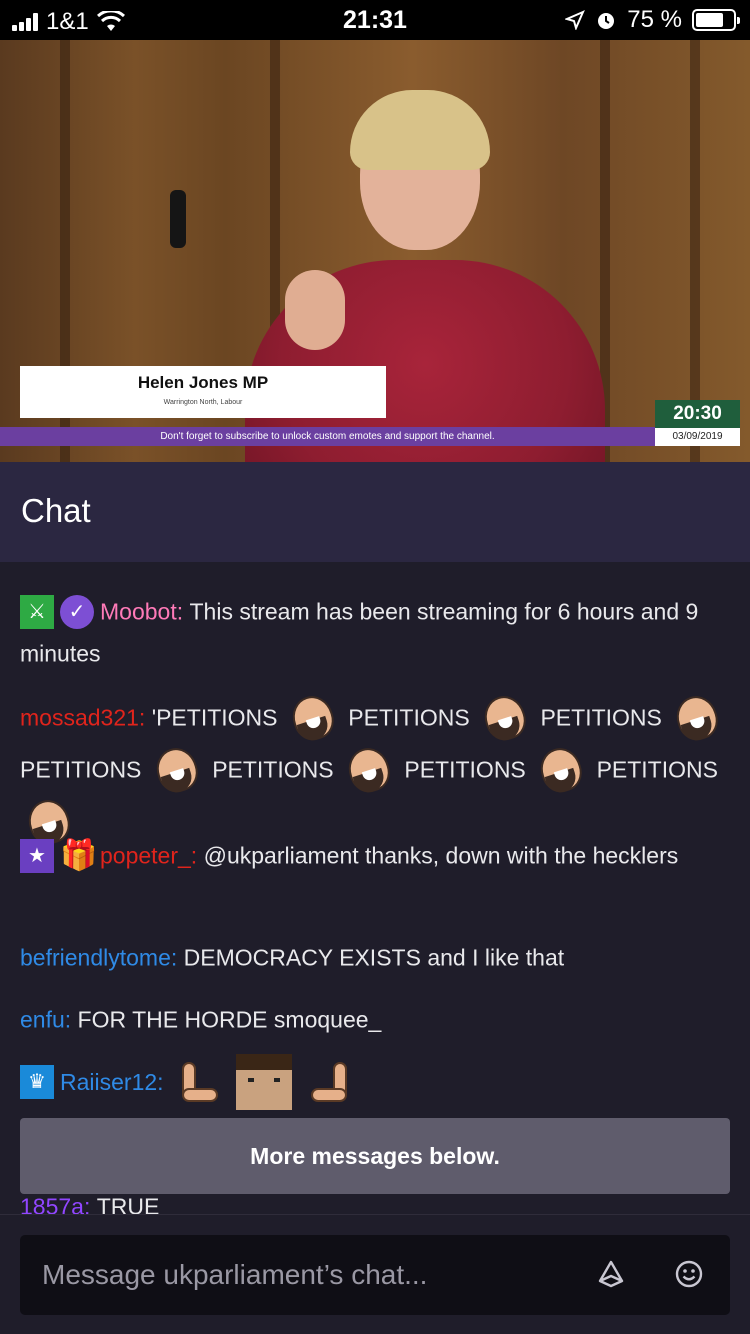 The image size is (750, 1334). Describe the element at coordinates (98, 957) in the screenshot. I see `chat-username: befriendlytome:` at that location.